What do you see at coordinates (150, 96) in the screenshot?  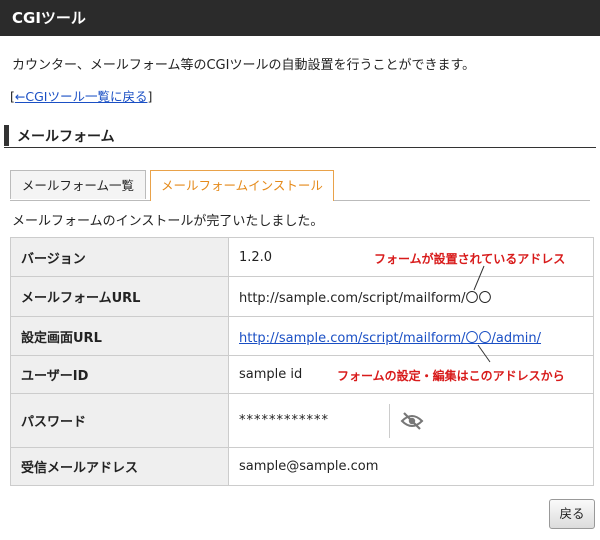 I see `bracket-close: ]` at bounding box center [150, 96].